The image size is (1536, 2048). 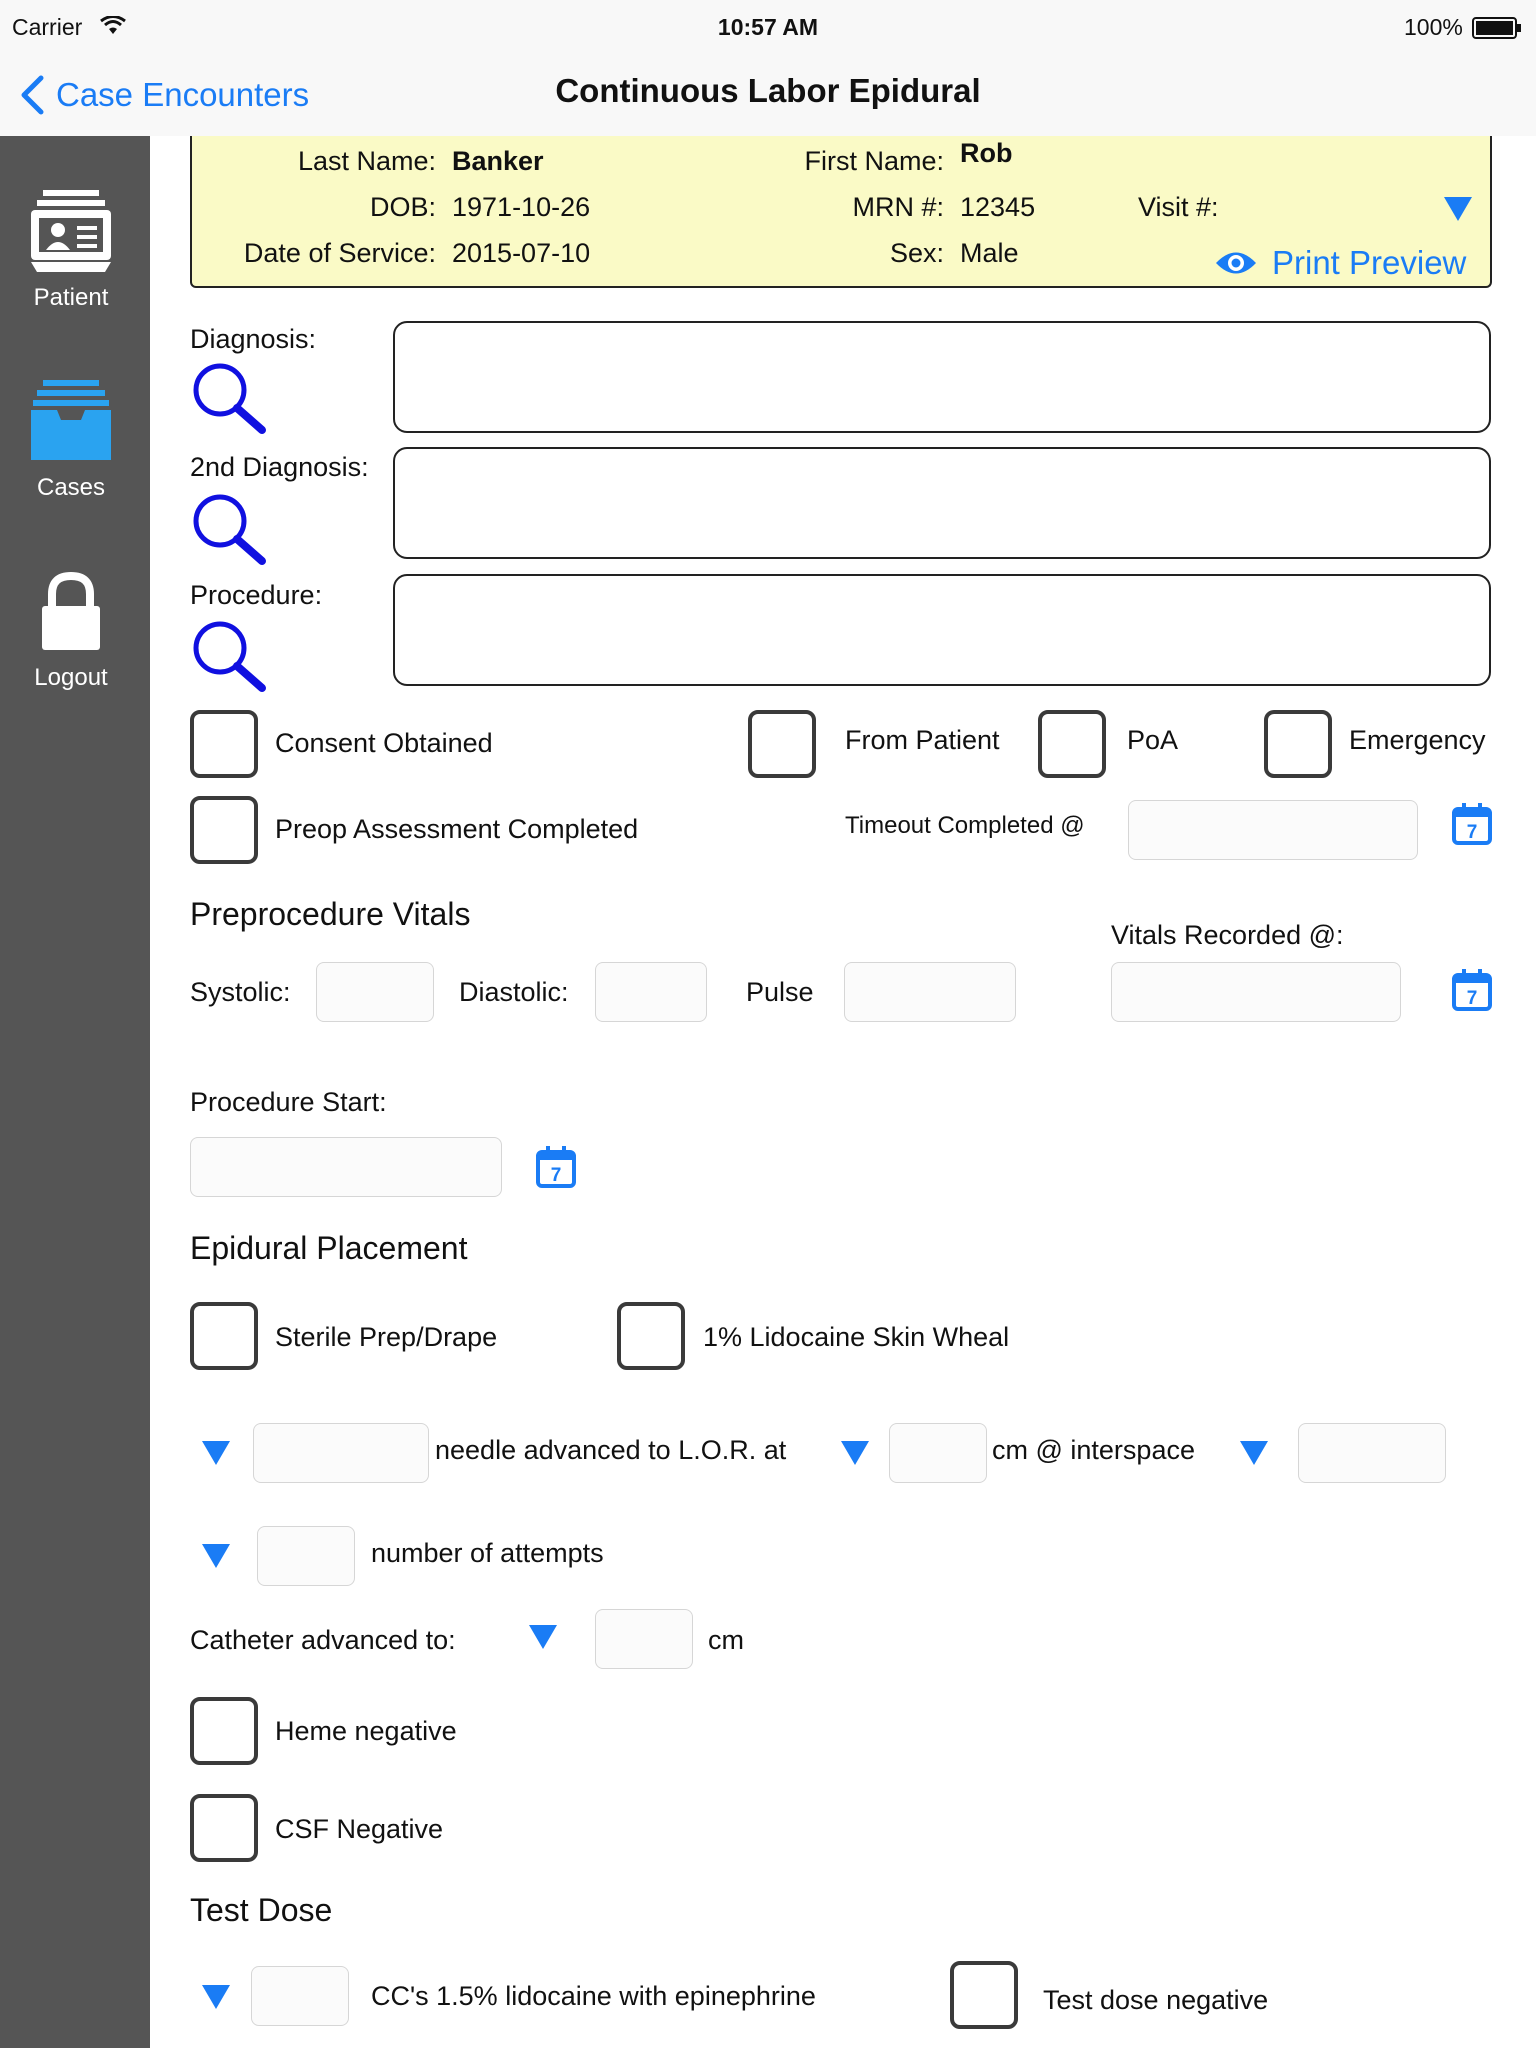 What do you see at coordinates (1369, 262) in the screenshot?
I see `print-preview-label: Print Preview` at bounding box center [1369, 262].